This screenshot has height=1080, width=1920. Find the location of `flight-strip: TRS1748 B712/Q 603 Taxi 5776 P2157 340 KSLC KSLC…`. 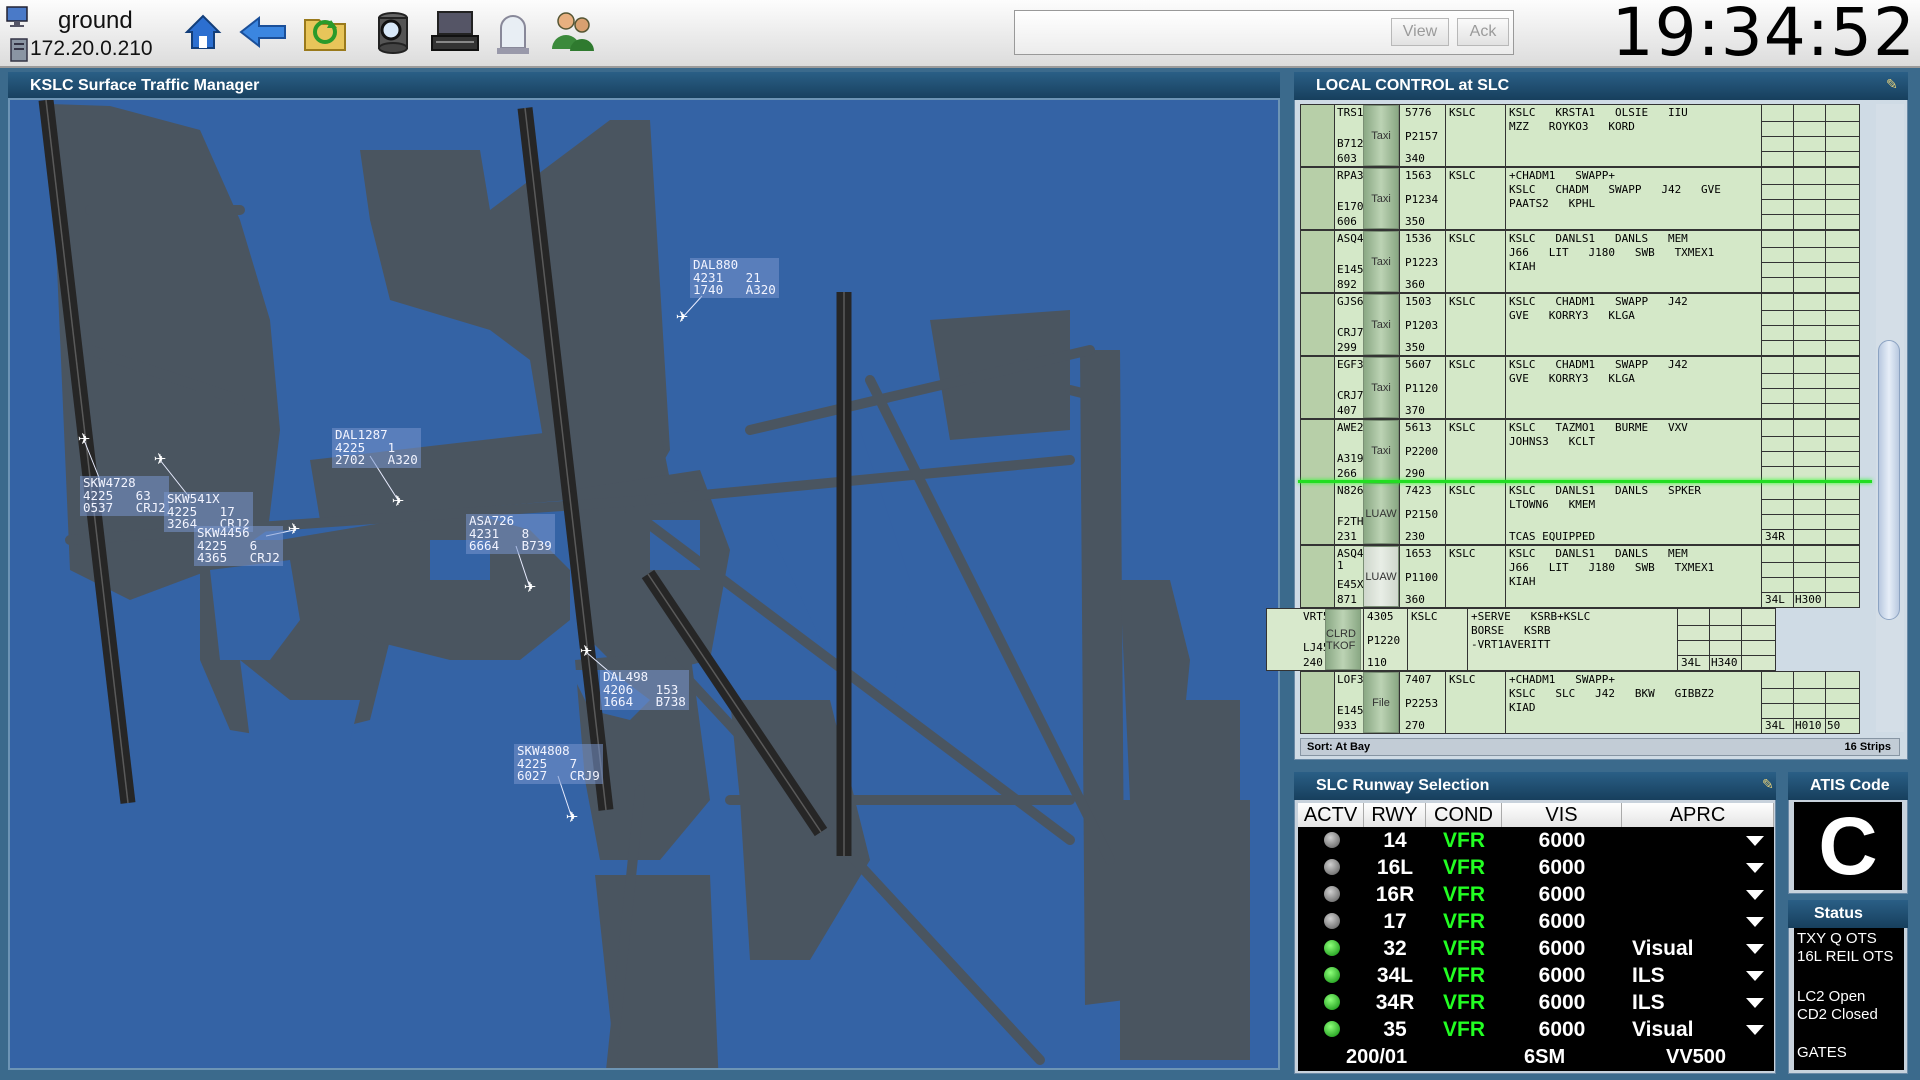

flight-strip: TRS1748 B712/Q 603 Taxi 5776 P2157 340 KSLC KSLC… is located at coordinates (1580, 135).